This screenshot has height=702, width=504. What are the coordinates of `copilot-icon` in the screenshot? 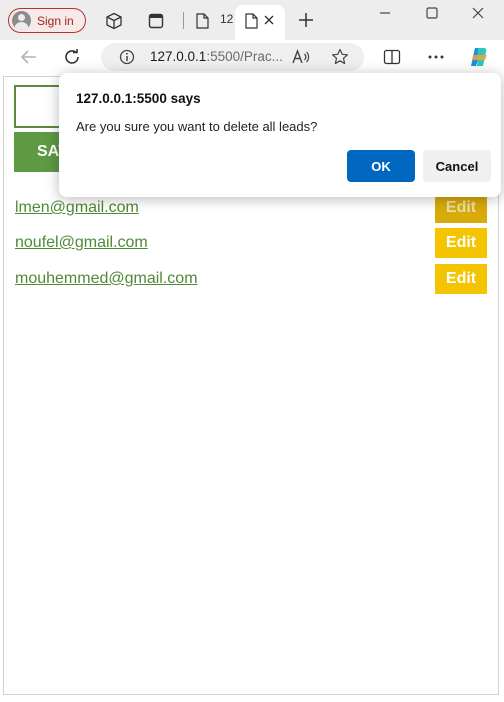 It's located at (479, 57).